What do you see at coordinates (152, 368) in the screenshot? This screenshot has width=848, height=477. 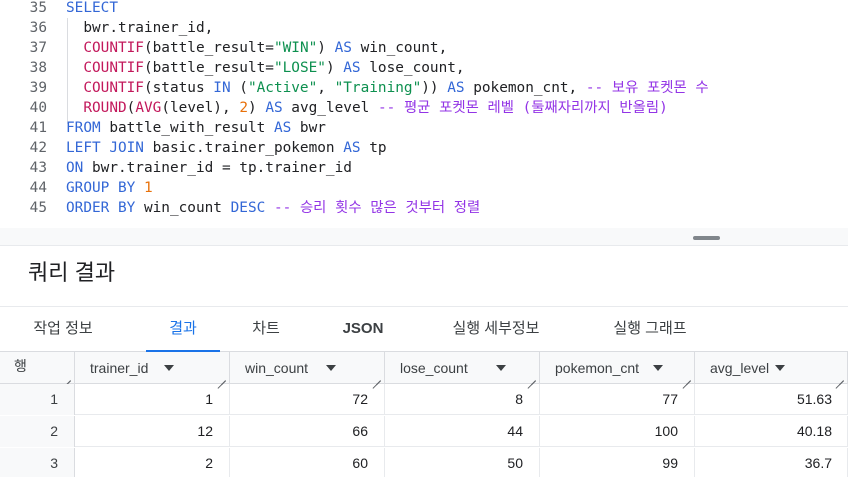 I see `column-header-trainer-id: trainer_id` at bounding box center [152, 368].